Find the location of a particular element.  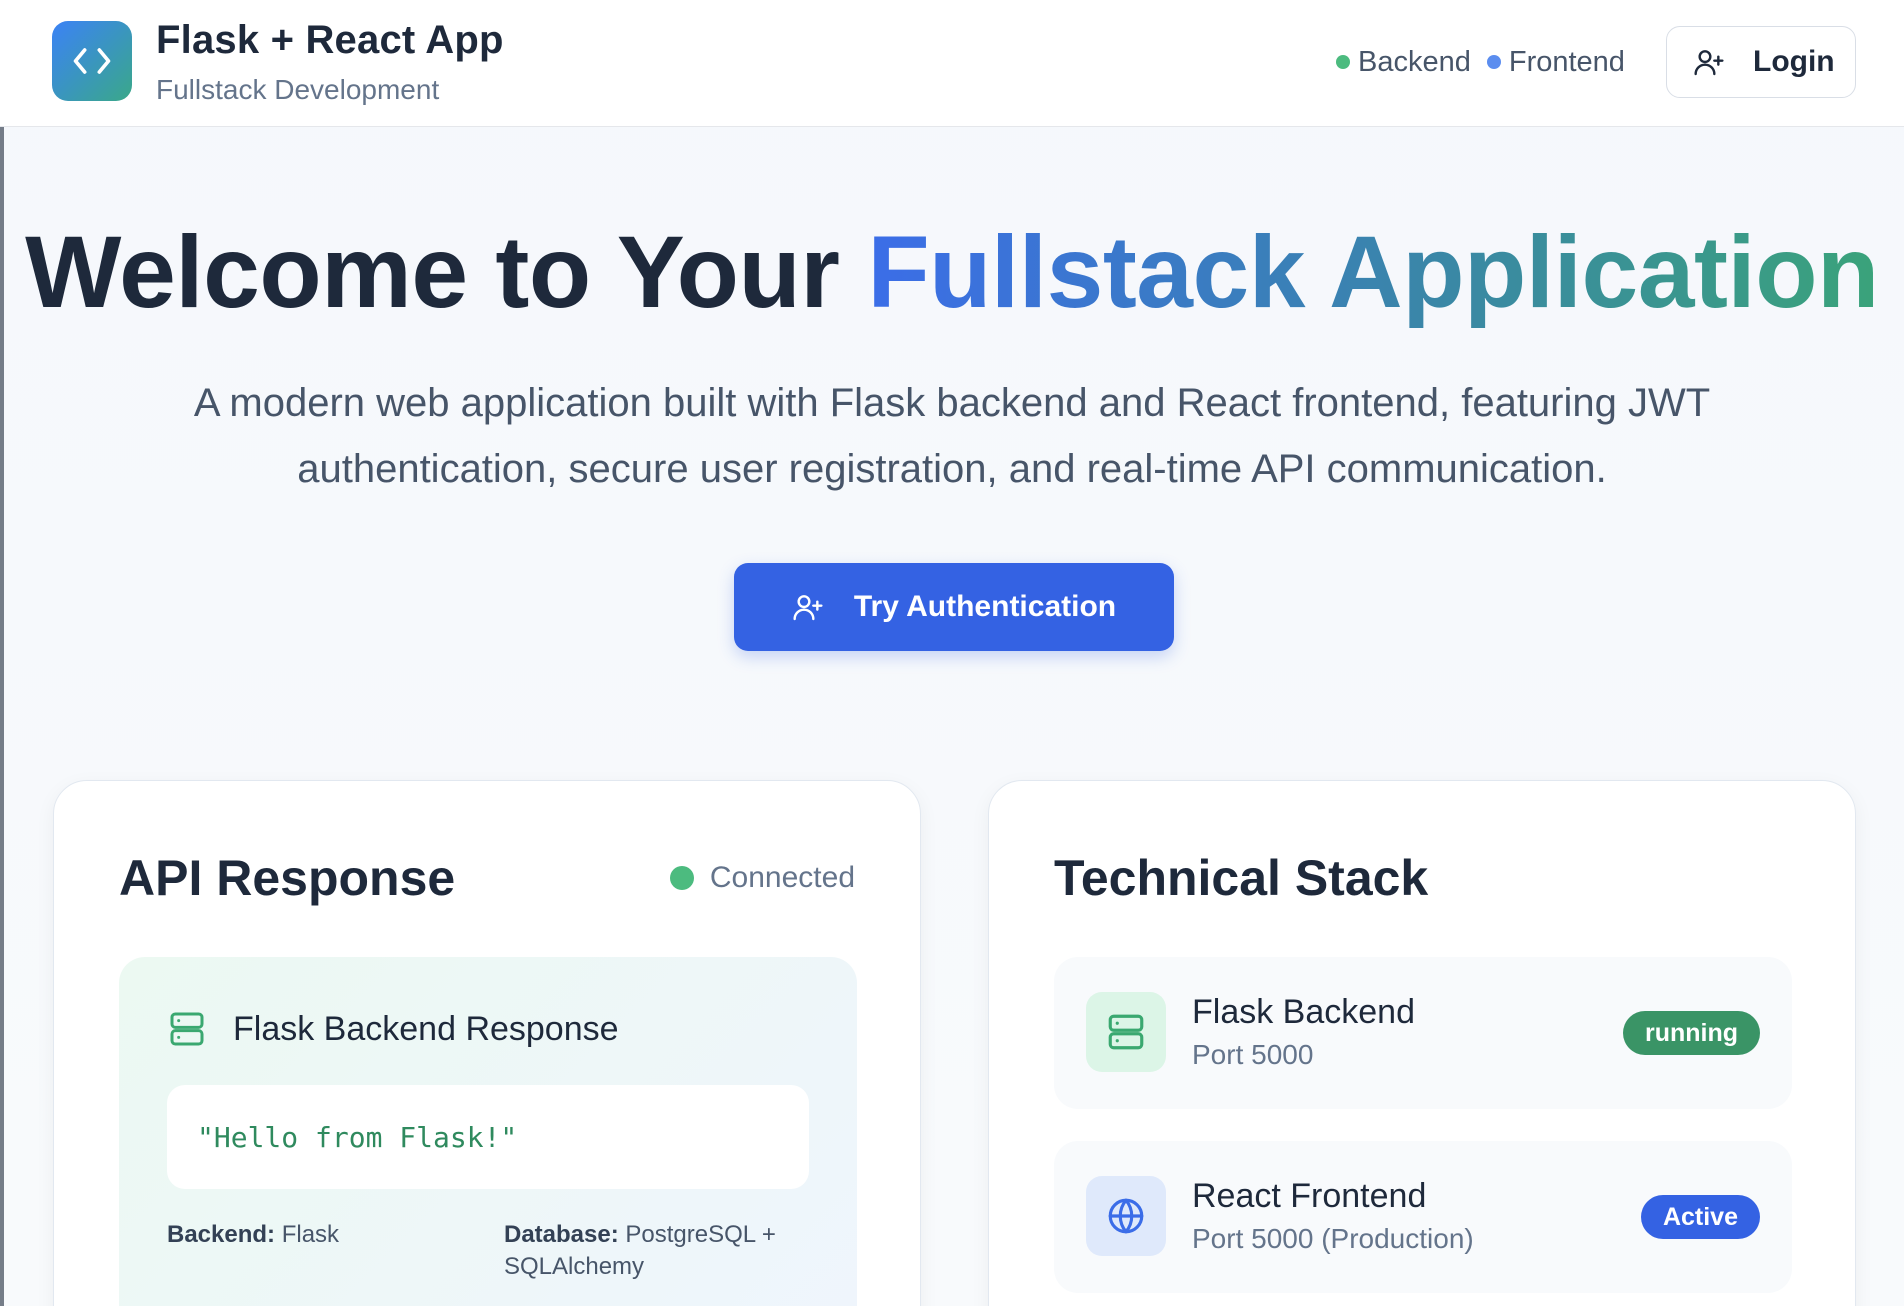

connection-status-label: Connected is located at coordinates (782, 877).